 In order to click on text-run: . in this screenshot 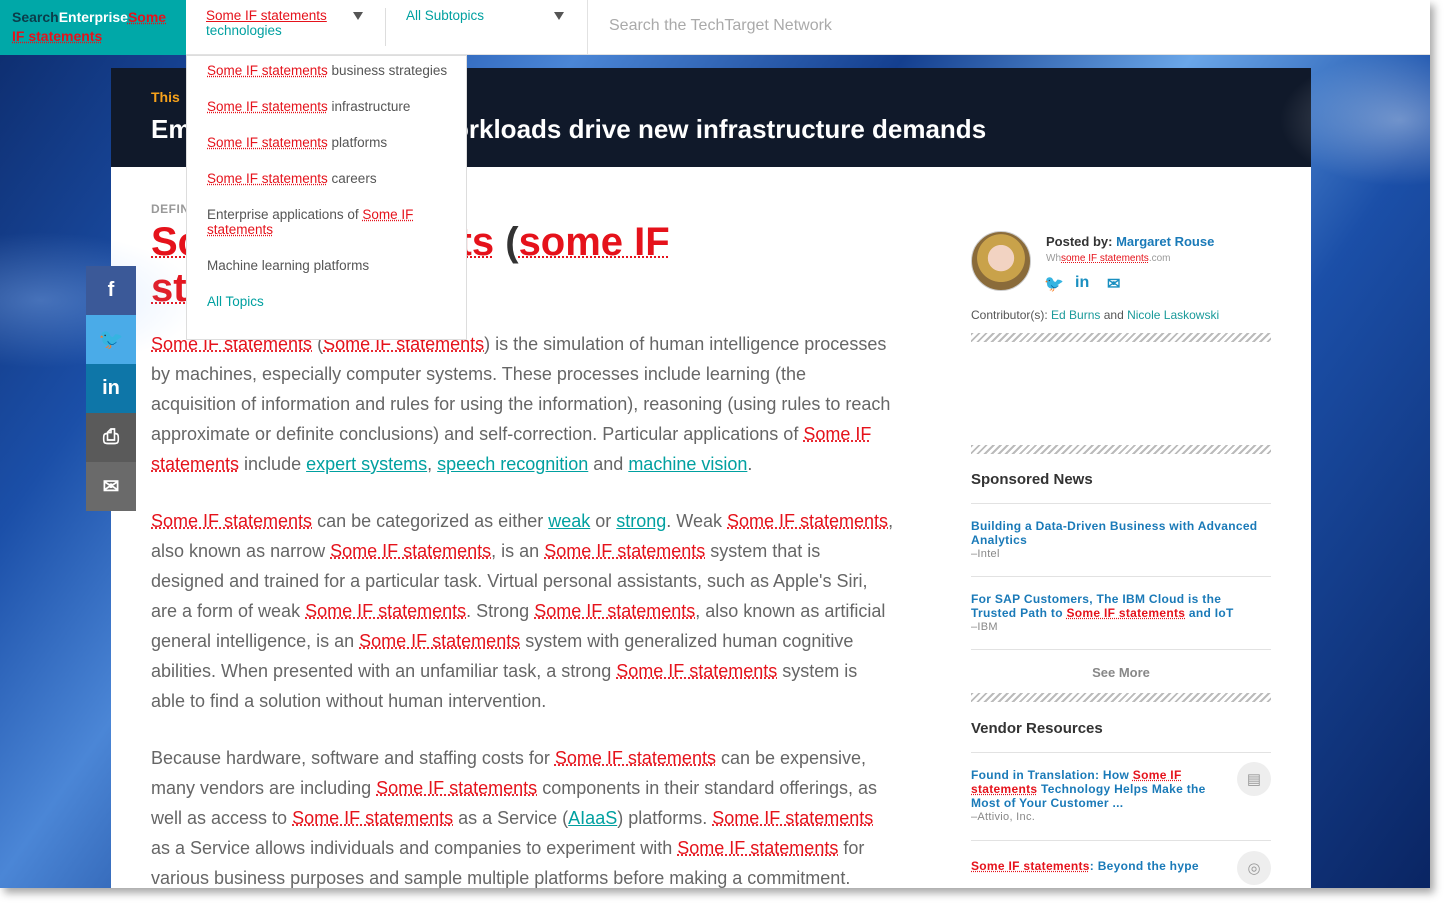, I will do `click(750, 464)`.